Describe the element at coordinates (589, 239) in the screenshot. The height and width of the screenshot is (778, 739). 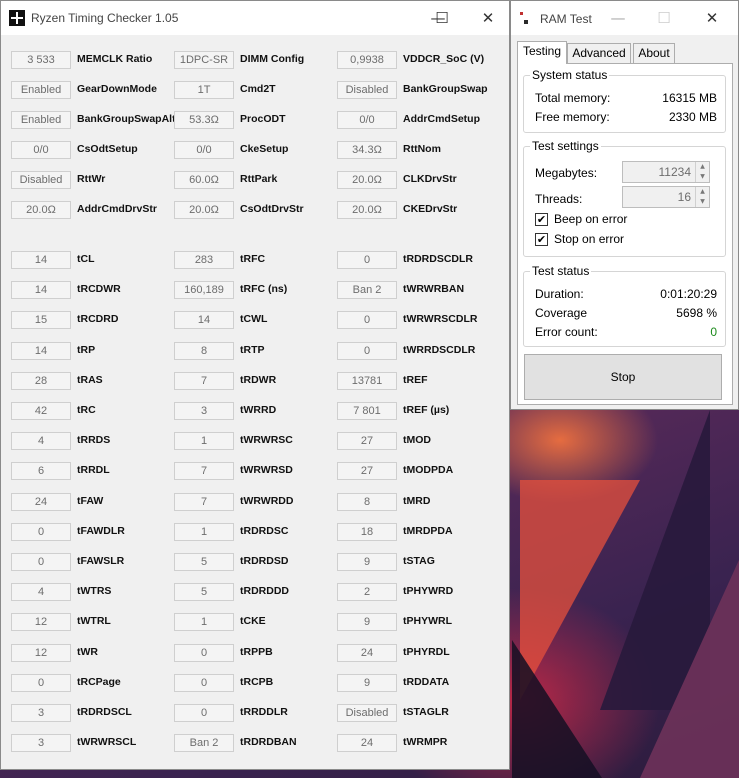
I see `stop-on-error-label: Stop on error` at that location.